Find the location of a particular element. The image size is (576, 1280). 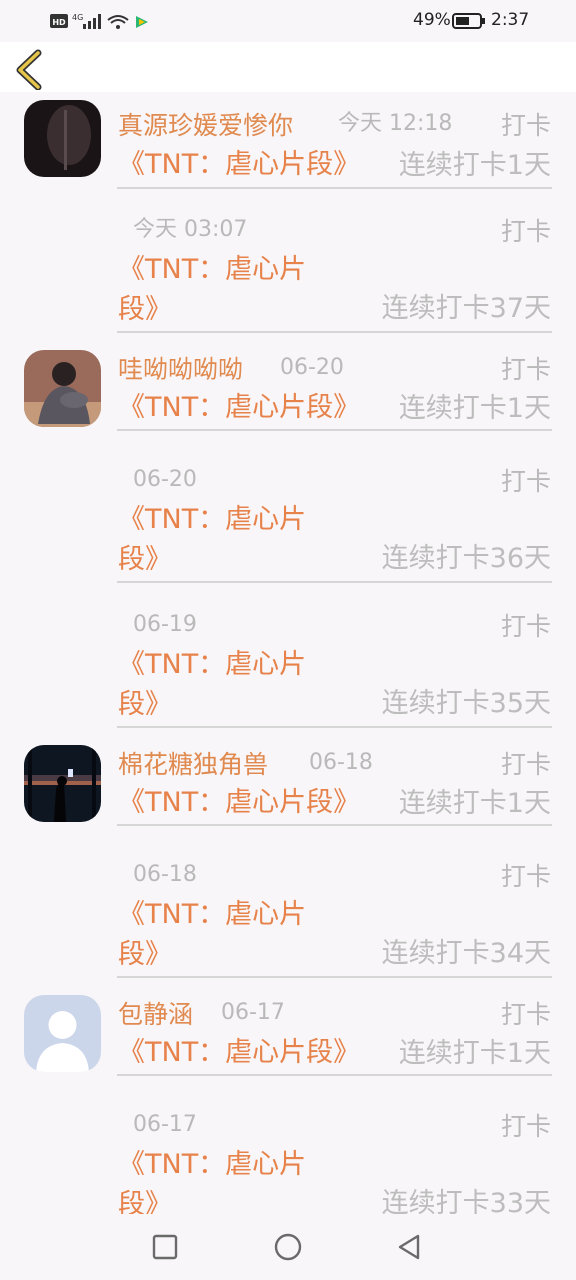

list-item: 06-18 打卡 《TNT：虐心片段》 连续打卡34天 is located at coordinates (288, 907).